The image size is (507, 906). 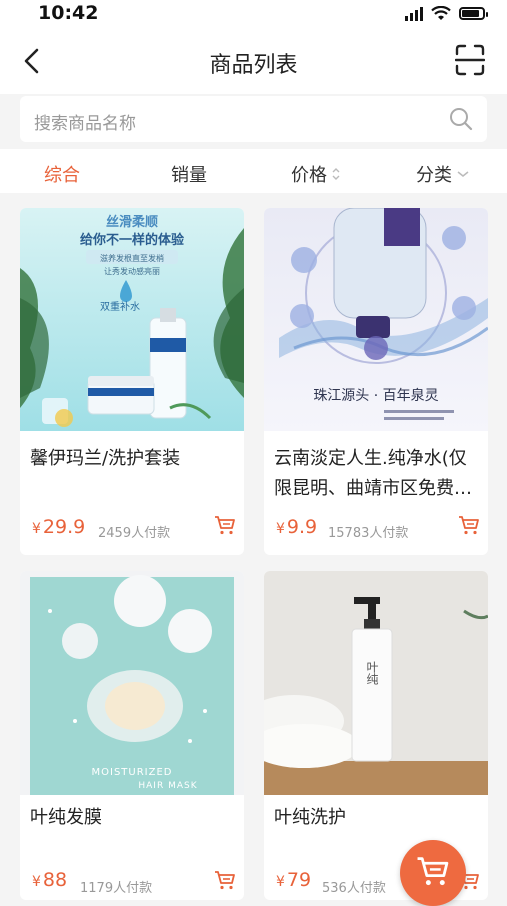 What do you see at coordinates (120, 306) in the screenshot?
I see `image-text: 双重补水` at bounding box center [120, 306].